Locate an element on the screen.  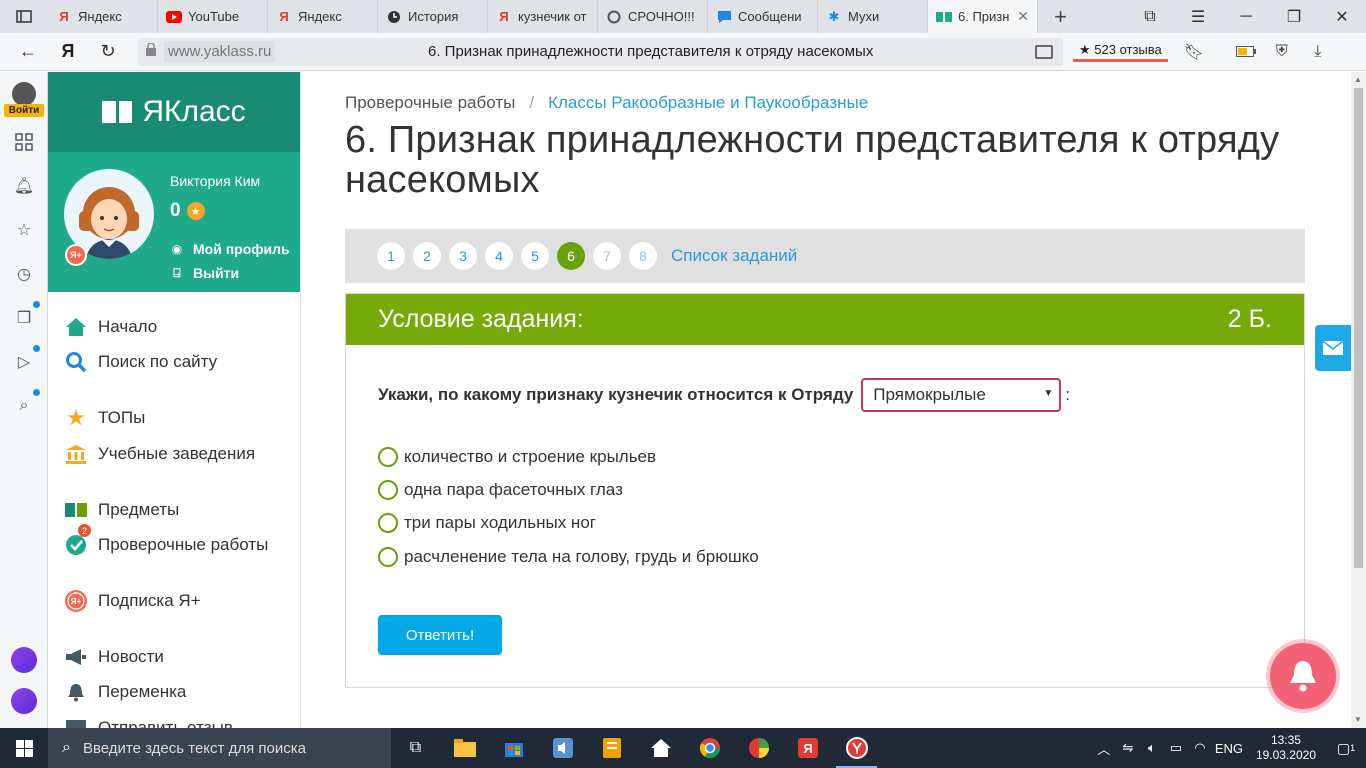
scrollbar-thumb is located at coordinates (1358, 328).